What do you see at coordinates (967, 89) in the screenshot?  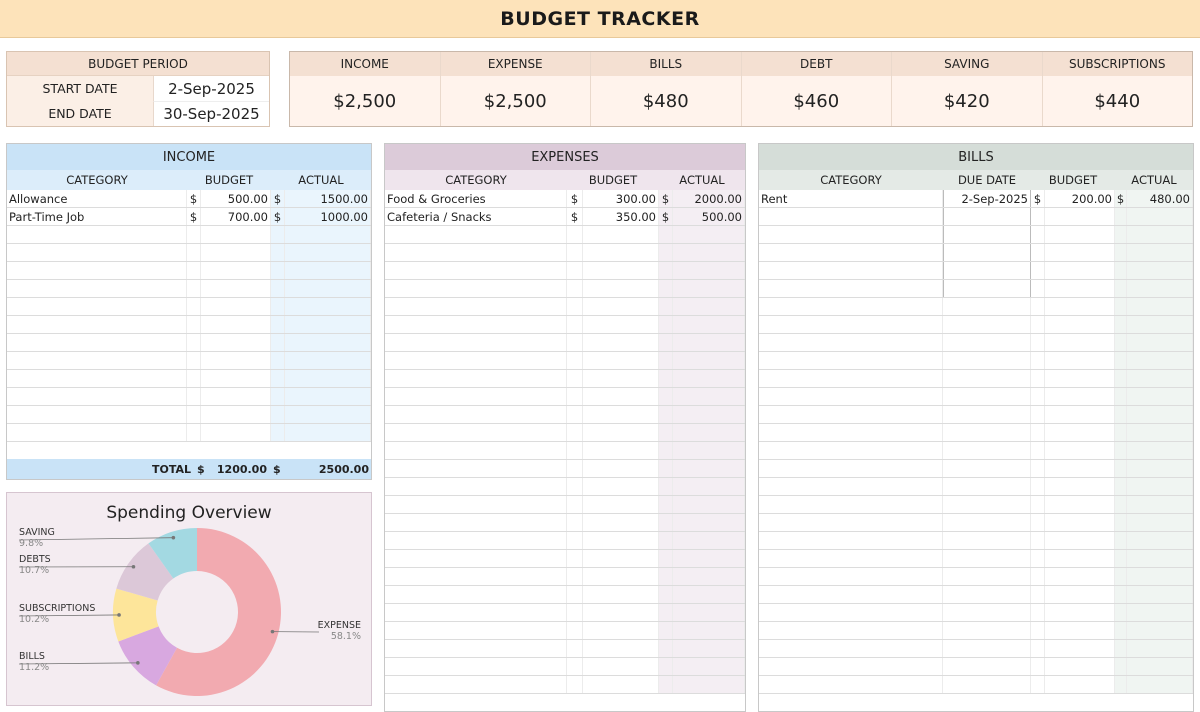 I see `summary-saving: SAVING $420` at bounding box center [967, 89].